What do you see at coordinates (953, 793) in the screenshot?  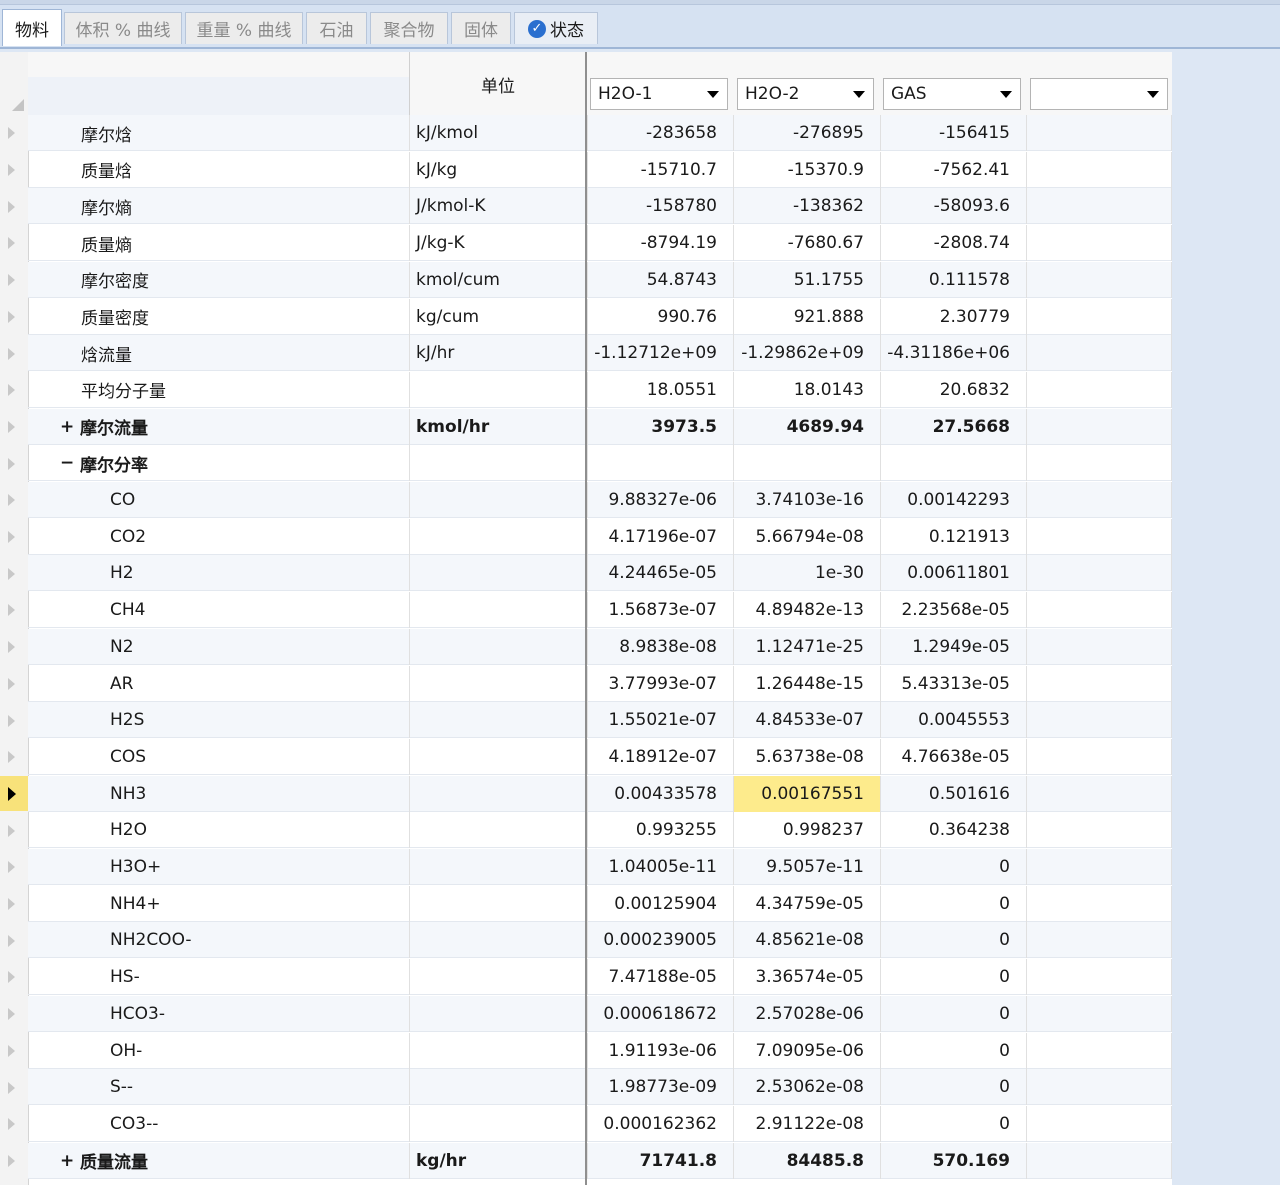 I see `value-cell: 0.501616` at bounding box center [953, 793].